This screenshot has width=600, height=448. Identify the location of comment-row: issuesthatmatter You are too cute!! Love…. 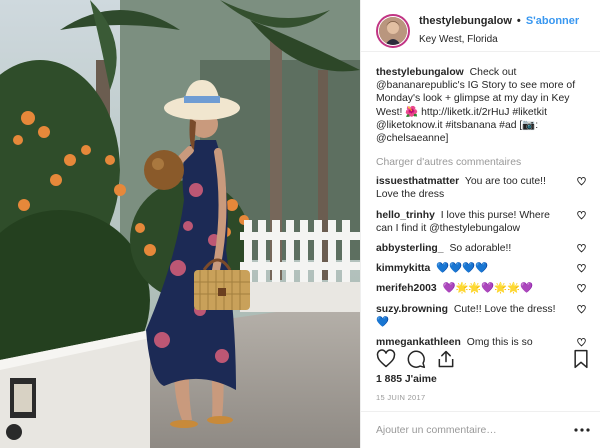
(483, 188).